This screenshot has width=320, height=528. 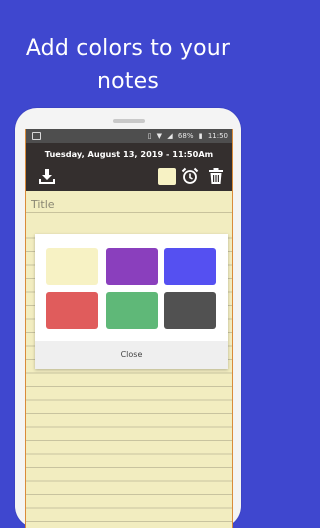 I want to click on color-picker-swatch, so click(x=167, y=176).